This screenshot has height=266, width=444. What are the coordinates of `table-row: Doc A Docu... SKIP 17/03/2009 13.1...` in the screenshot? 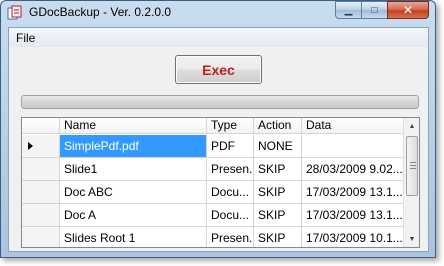 It's located at (213, 215).